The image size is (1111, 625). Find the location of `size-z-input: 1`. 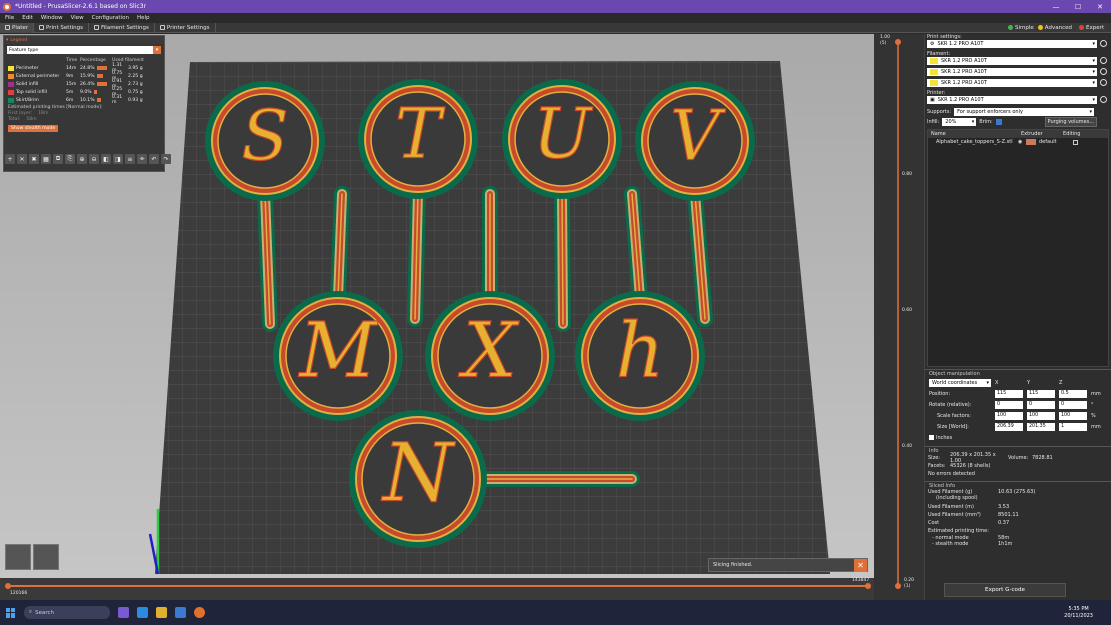

size-z-input: 1 is located at coordinates (1073, 426).